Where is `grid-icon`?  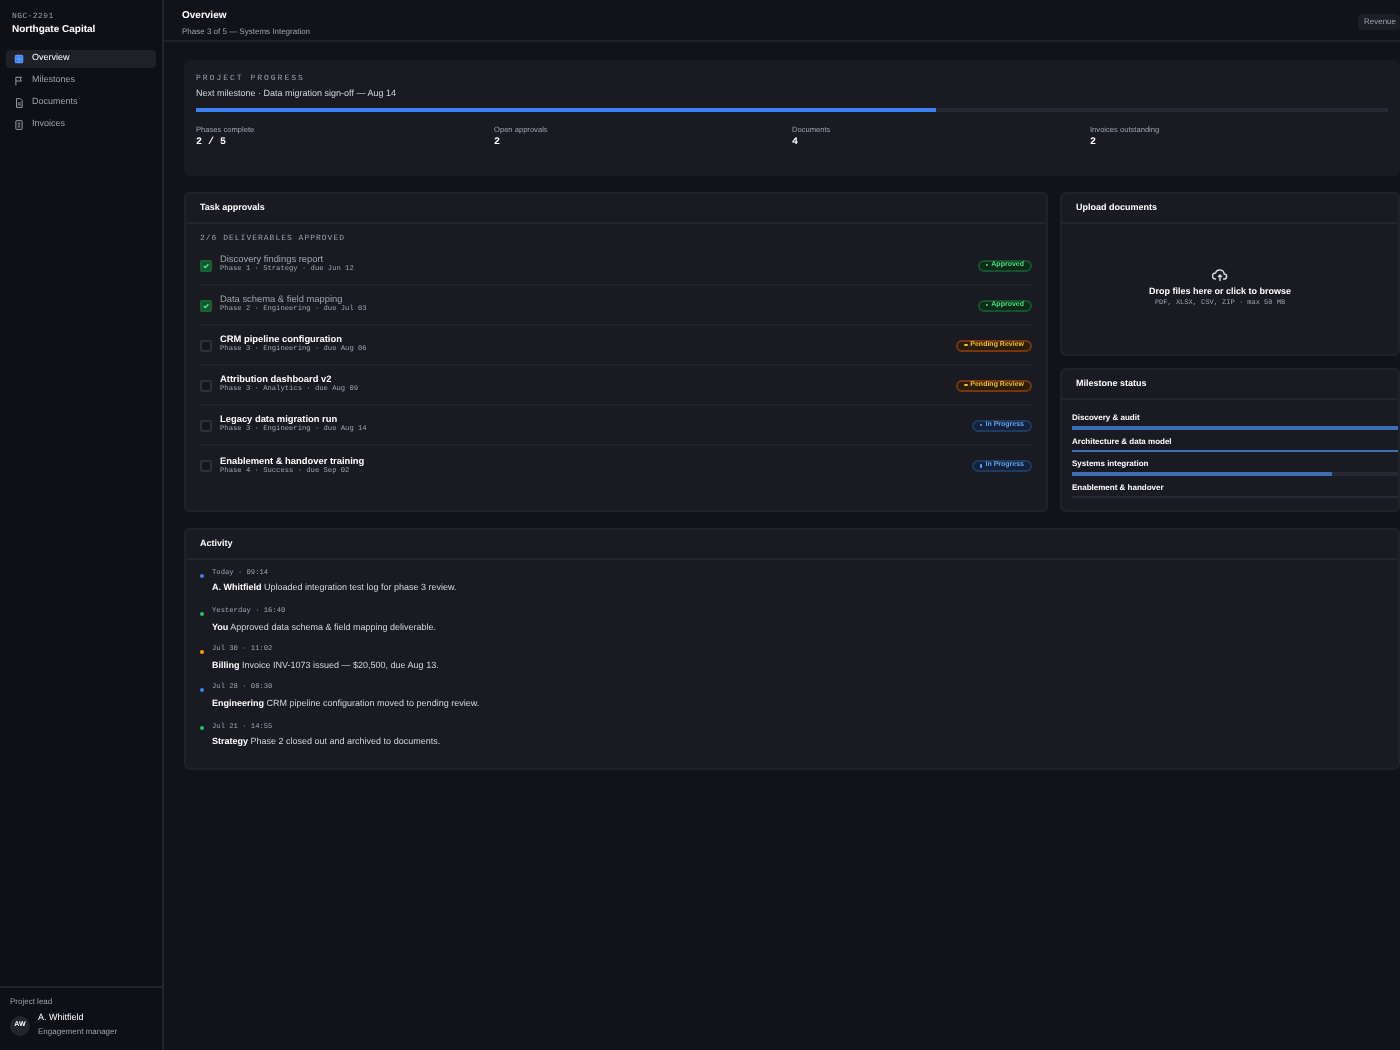 grid-icon is located at coordinates (19, 59).